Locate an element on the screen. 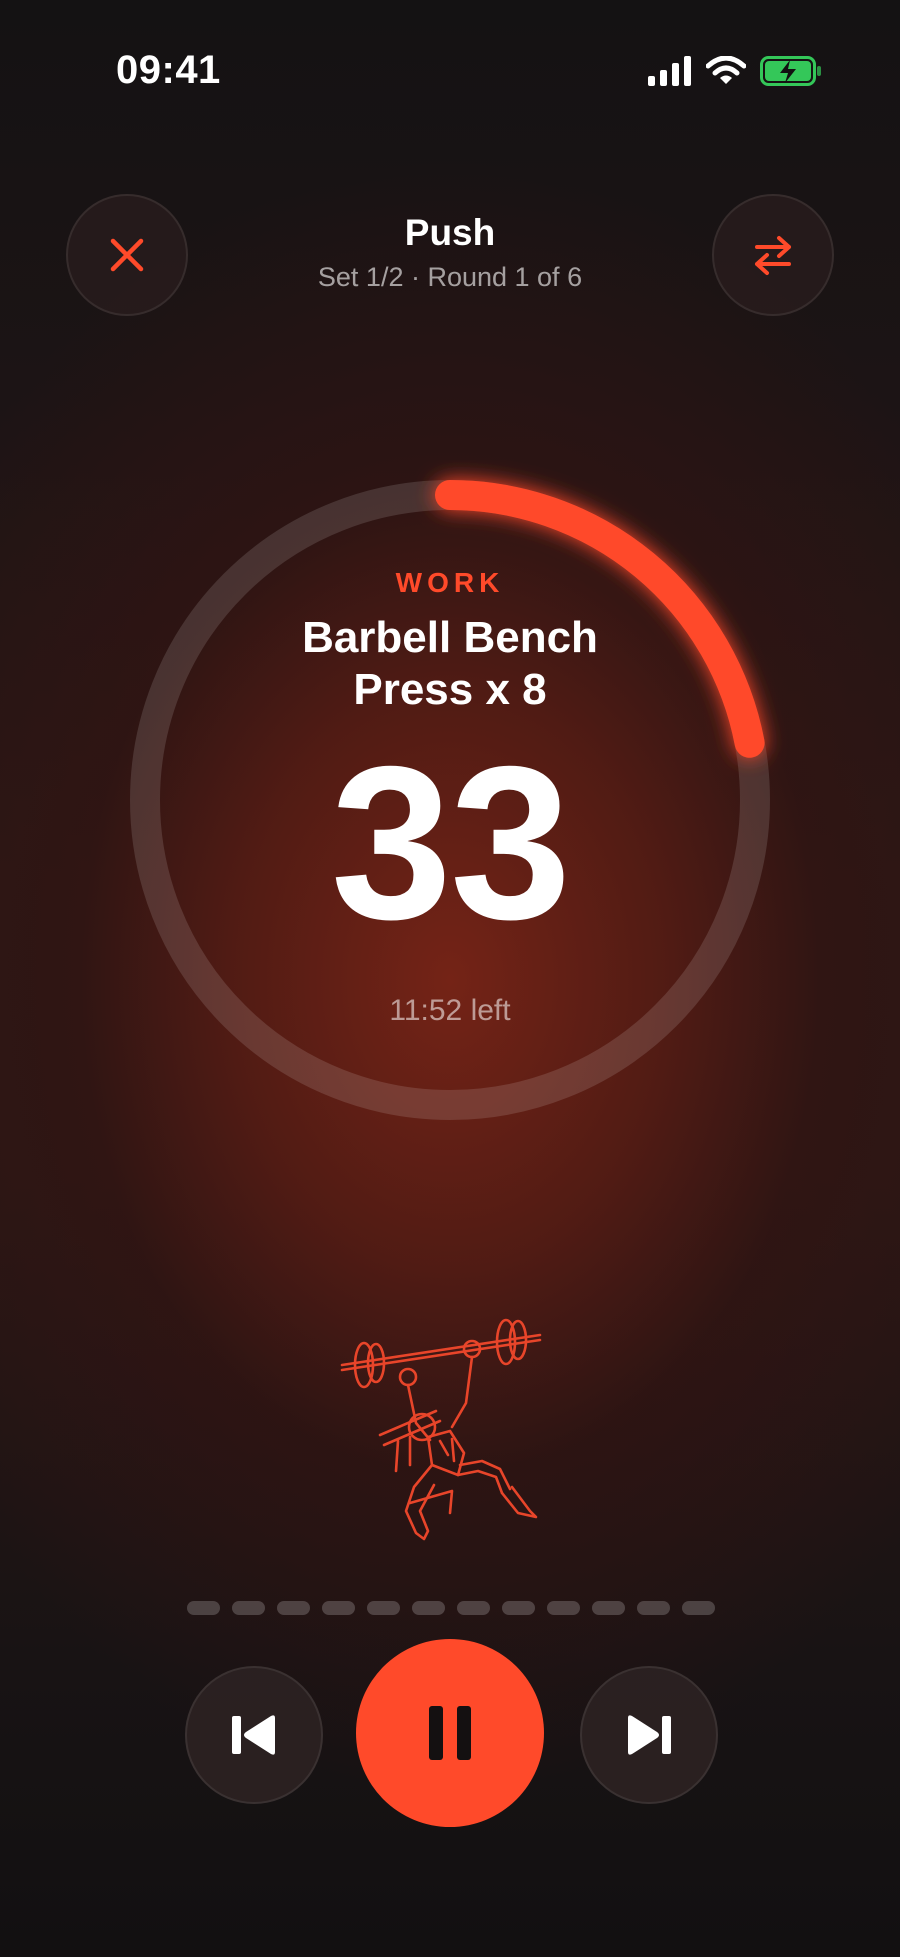 This screenshot has height=1957, width=900. swap-arrows-icon is located at coordinates (773, 255).